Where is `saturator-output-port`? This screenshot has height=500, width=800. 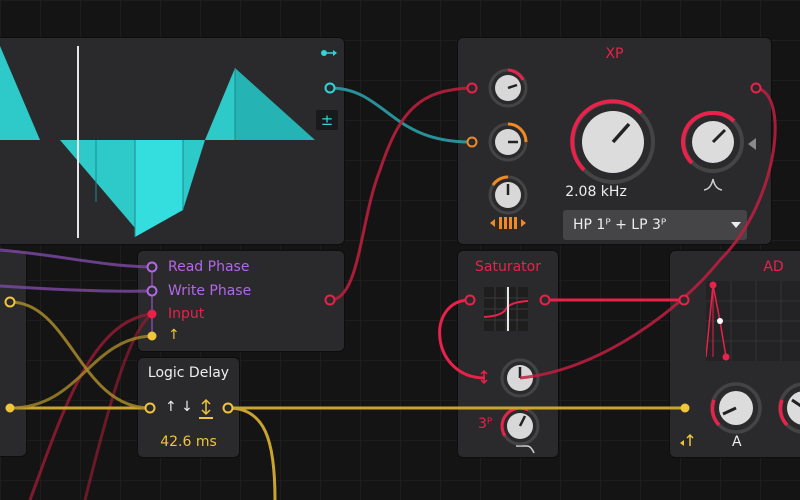 saturator-output-port is located at coordinates (545, 300).